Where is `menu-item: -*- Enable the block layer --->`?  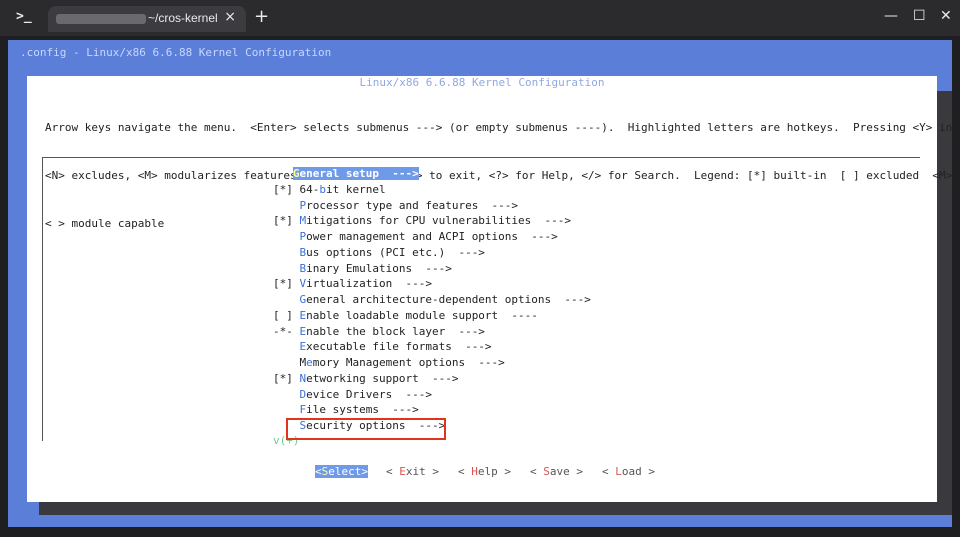 menu-item: -*- Enable the block layer ---> is located at coordinates (432, 332).